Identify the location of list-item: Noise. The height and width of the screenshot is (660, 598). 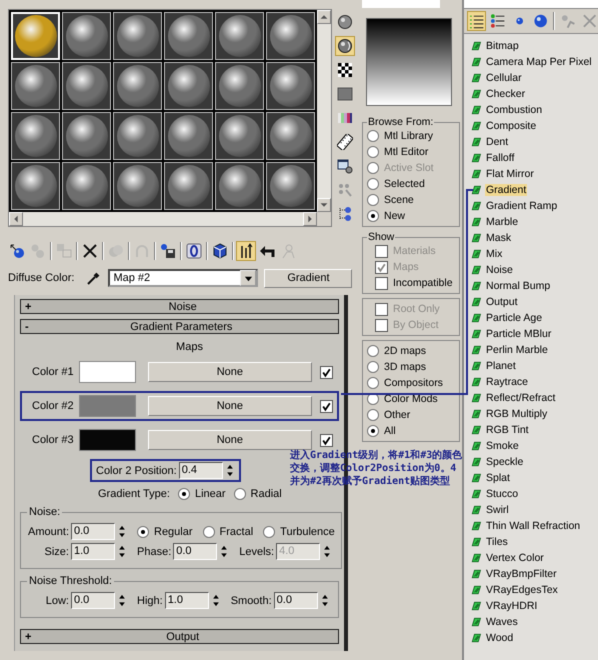
(499, 270).